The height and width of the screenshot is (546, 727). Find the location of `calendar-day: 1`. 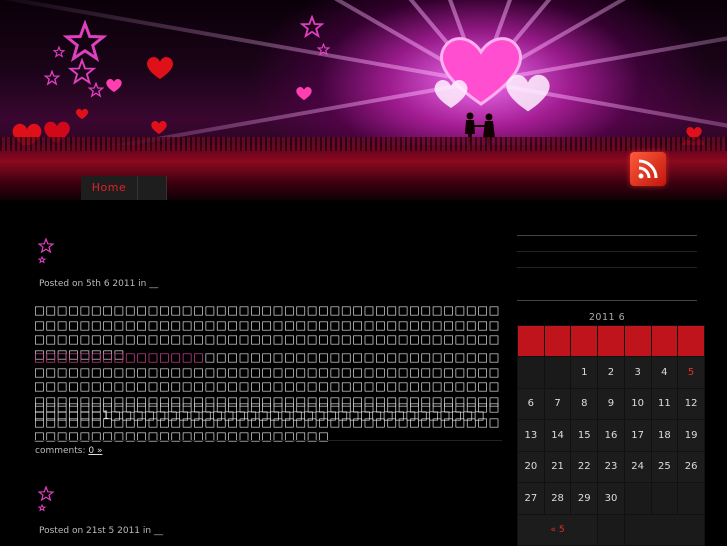

calendar-day: 1 is located at coordinates (584, 372).